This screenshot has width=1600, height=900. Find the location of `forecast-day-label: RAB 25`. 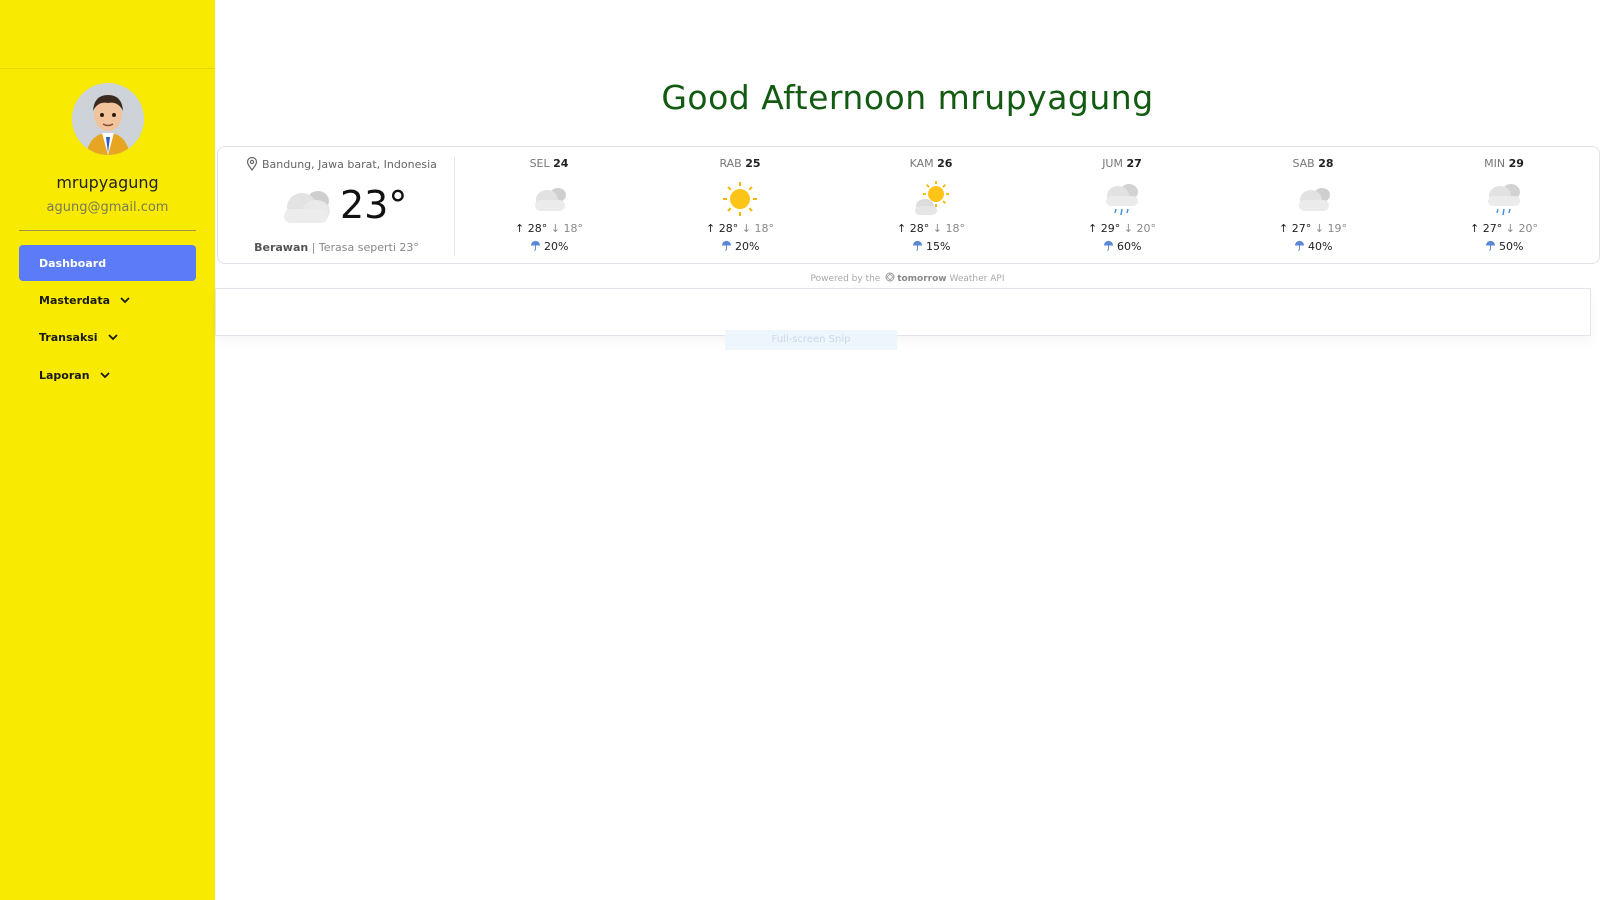

forecast-day-label: RAB 25 is located at coordinates (740, 163).